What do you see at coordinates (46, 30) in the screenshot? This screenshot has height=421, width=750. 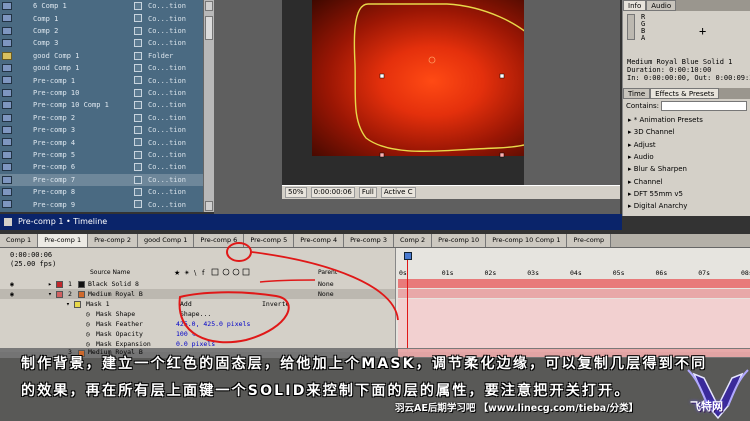 I see `project-item-name: Comp 2` at bounding box center [46, 30].